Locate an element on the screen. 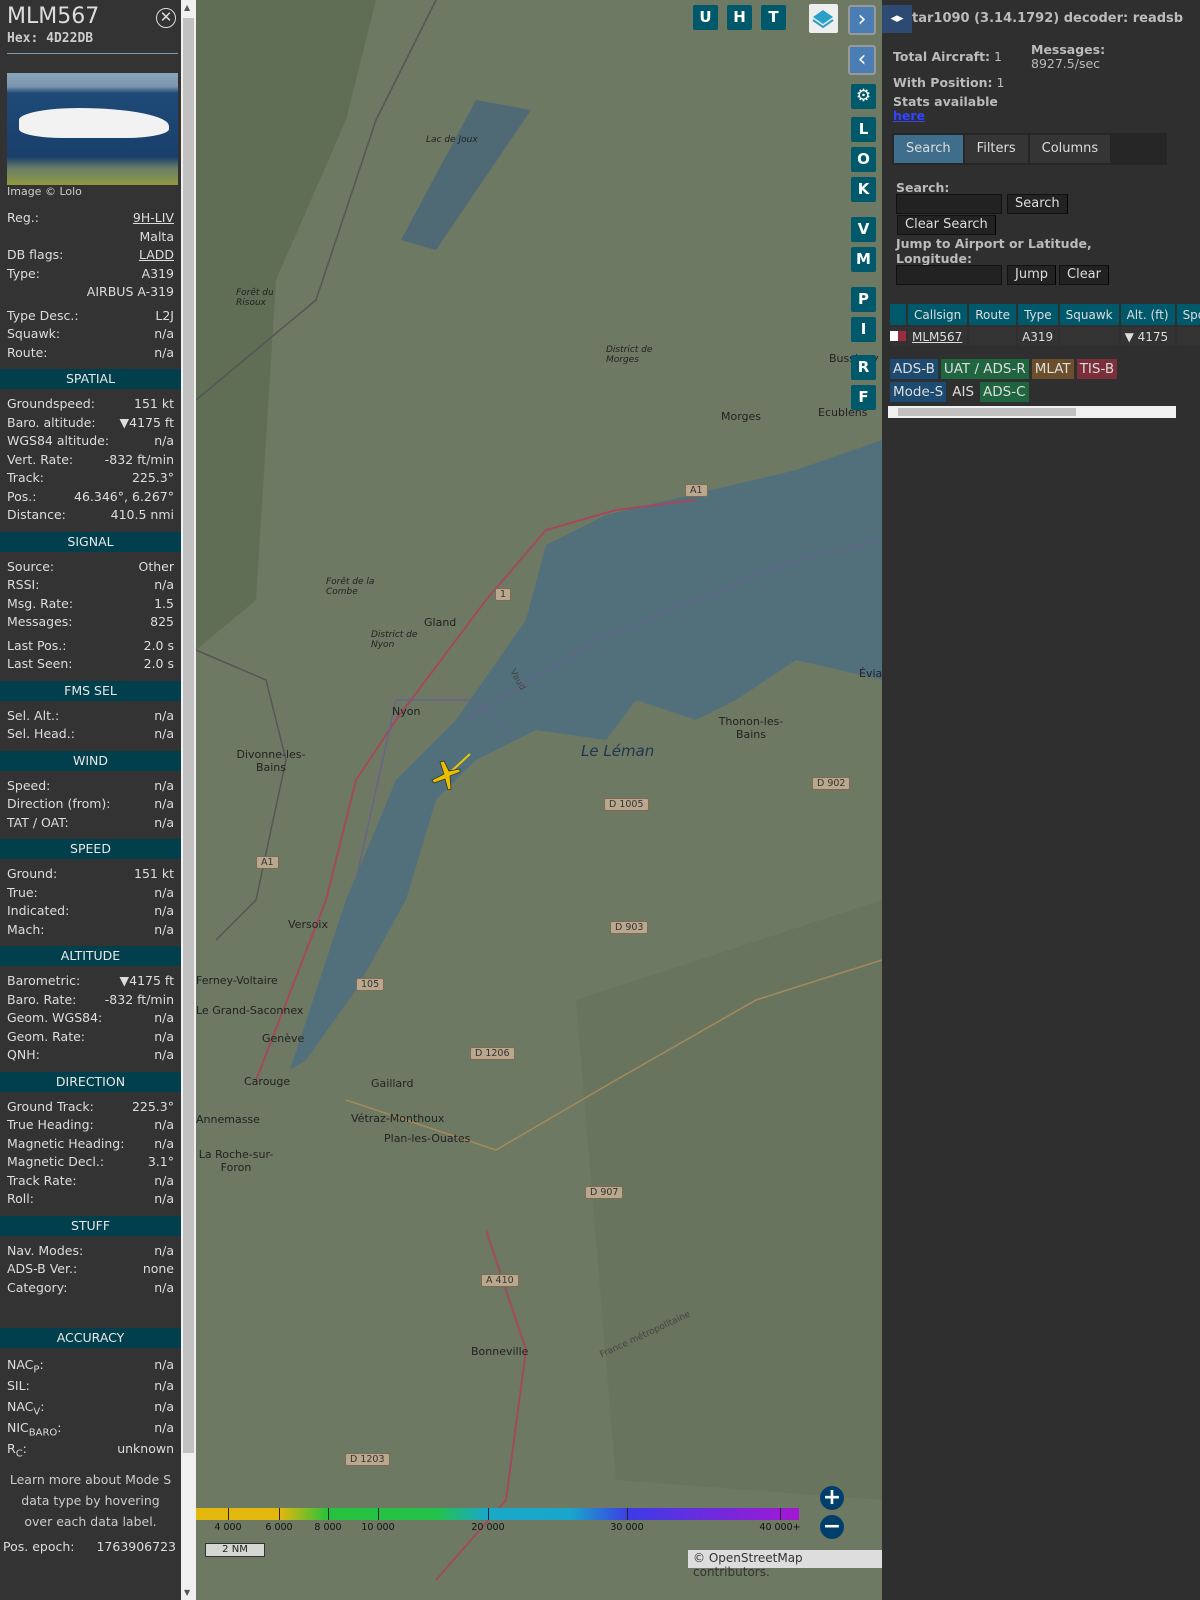  detail-row: RC: unknown is located at coordinates (90, 1449).